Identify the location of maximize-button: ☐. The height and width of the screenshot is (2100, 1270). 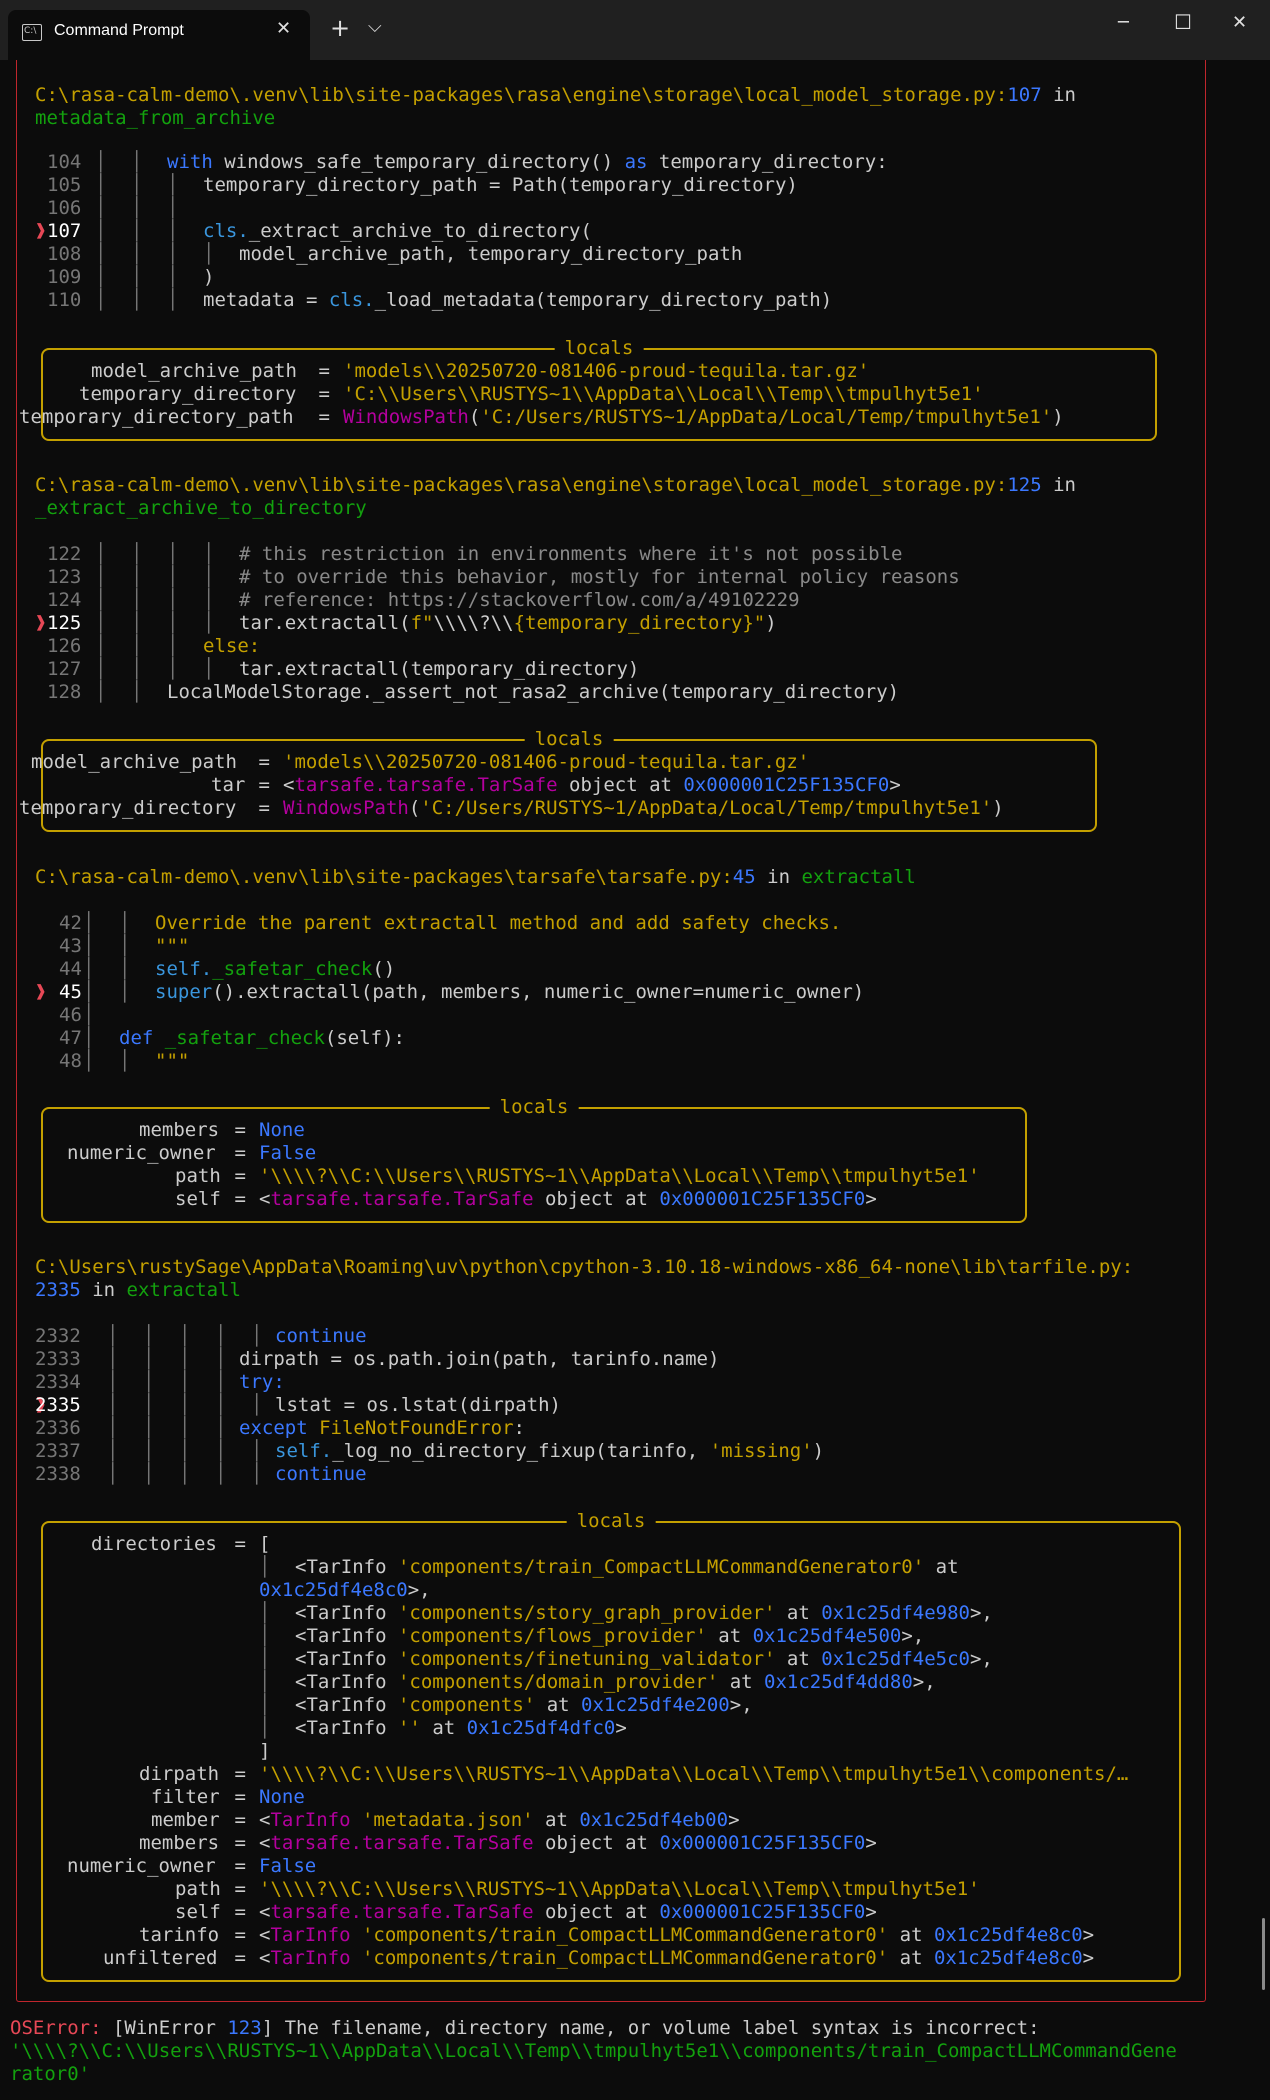
(1183, 22).